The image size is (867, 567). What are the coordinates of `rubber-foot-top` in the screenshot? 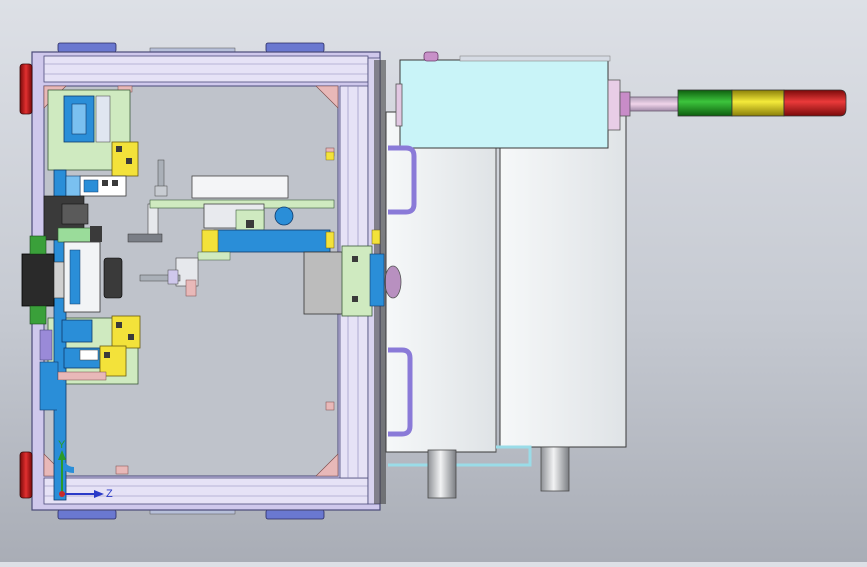 It's located at (26, 89).